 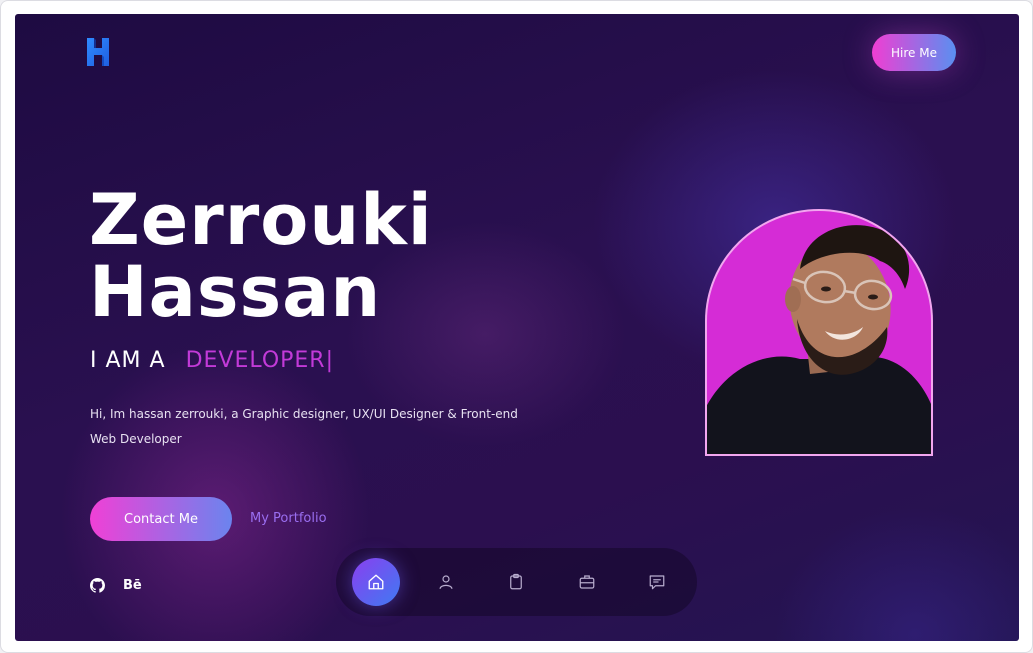 What do you see at coordinates (132, 585) in the screenshot?
I see `behance-link: Bē` at bounding box center [132, 585].